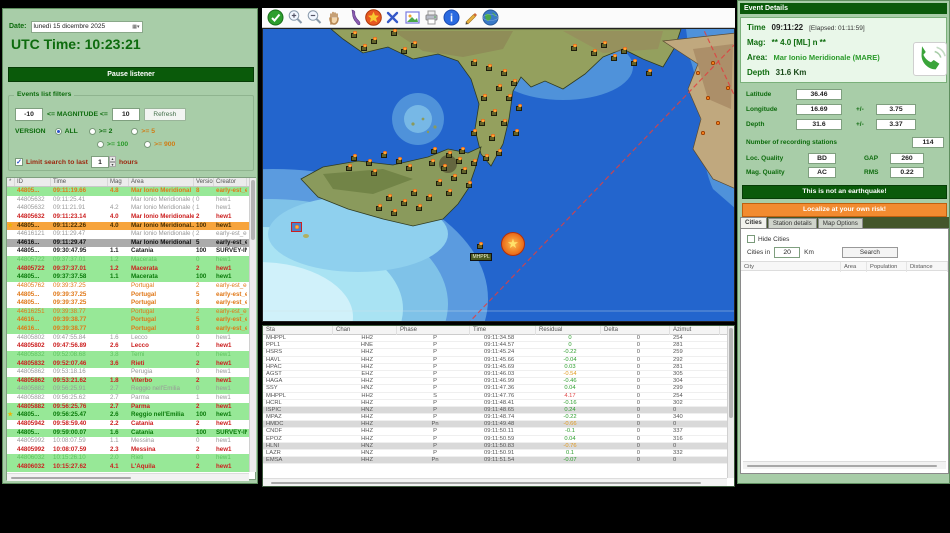 The width and height of the screenshot is (950, 533). I want to click on stepper-arrows: ▲ ▼, so click(112, 162).